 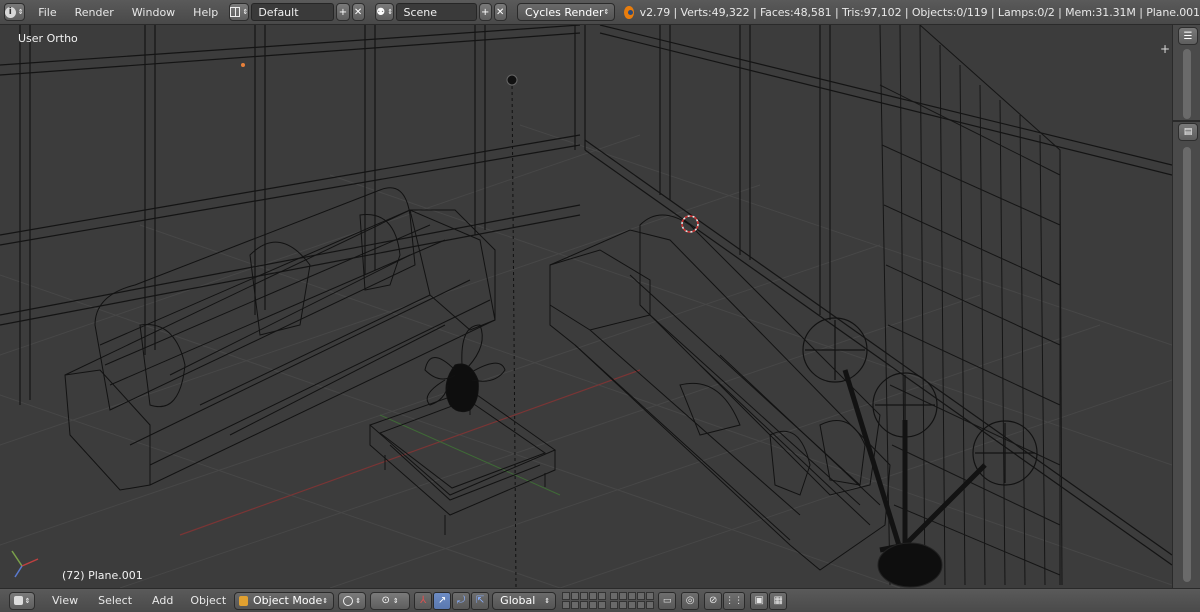 I want to click on snap-element-dropdown: ⋮⋮, so click(x=734, y=600).